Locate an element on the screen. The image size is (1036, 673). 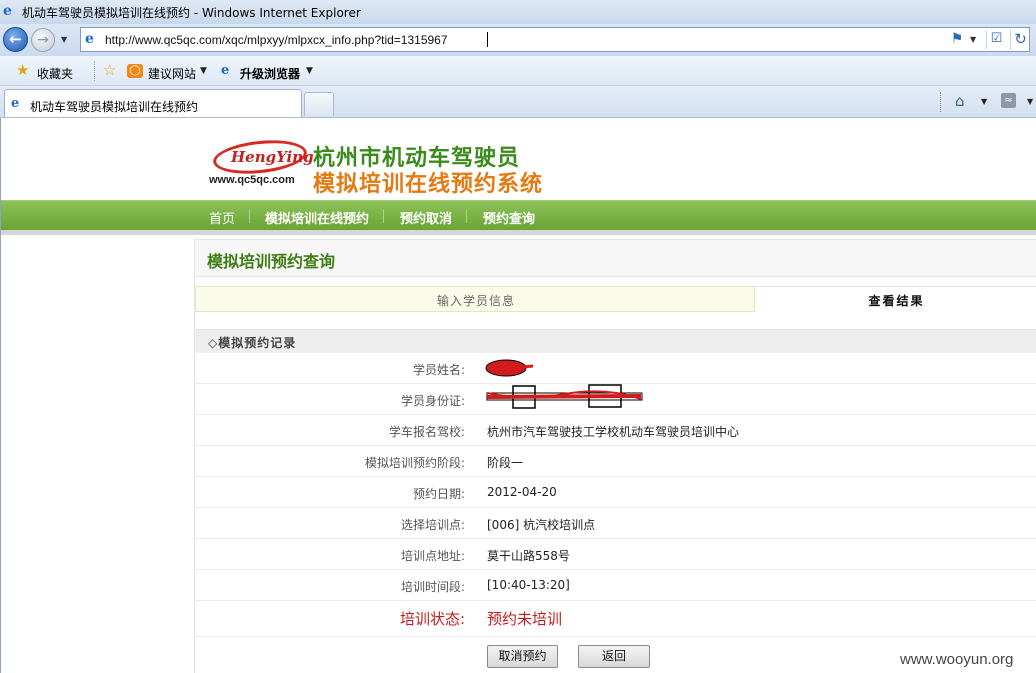
record-row-id: 学员身份证: is located at coordinates (615, 399).